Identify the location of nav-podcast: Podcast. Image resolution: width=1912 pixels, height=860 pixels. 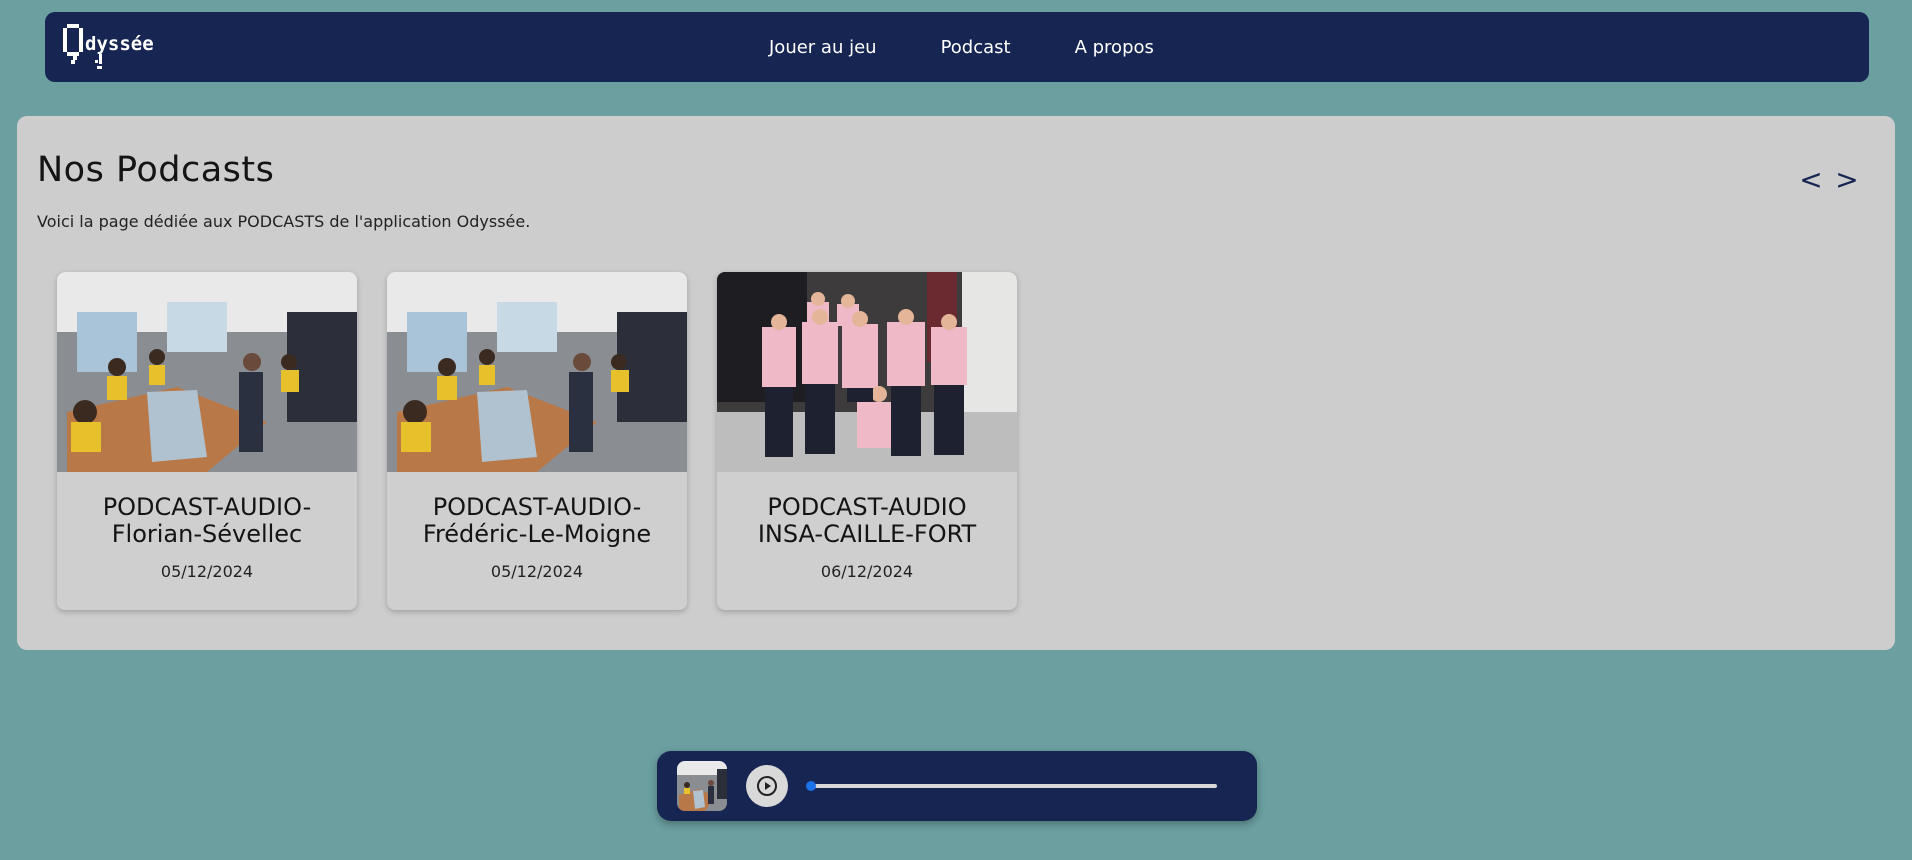
(976, 47).